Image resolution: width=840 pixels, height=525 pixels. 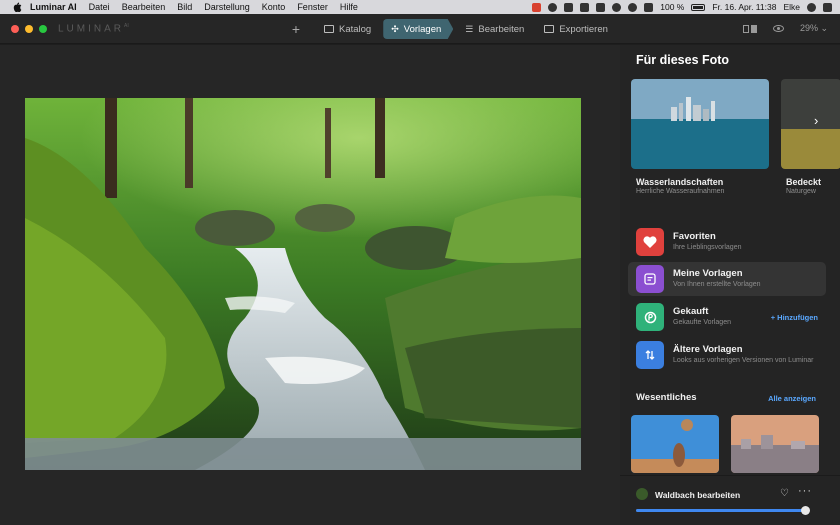 I want to click on swap-icon, so click(x=650, y=355).